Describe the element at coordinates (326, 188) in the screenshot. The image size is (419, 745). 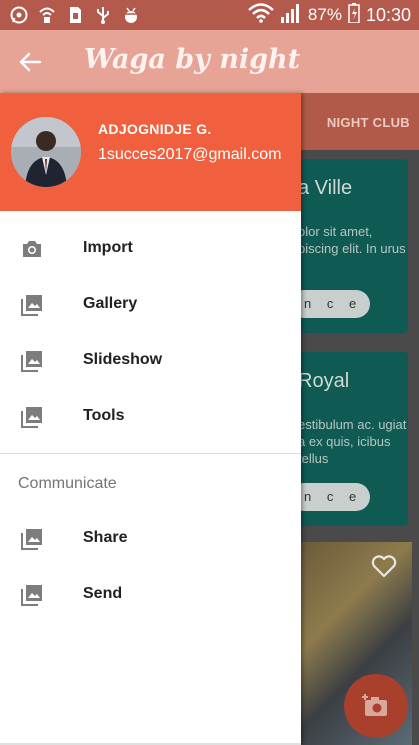
I see `card-title: a Ville` at that location.